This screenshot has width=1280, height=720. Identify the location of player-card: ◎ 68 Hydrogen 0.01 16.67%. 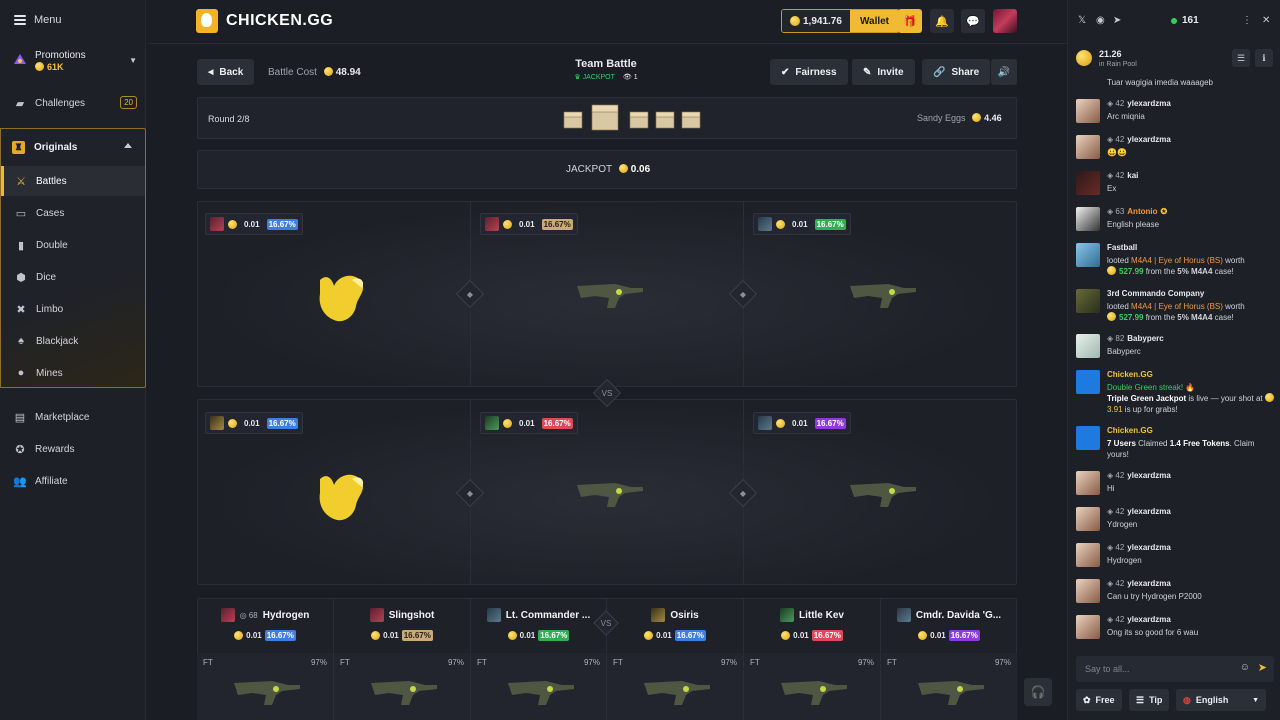
(265, 625).